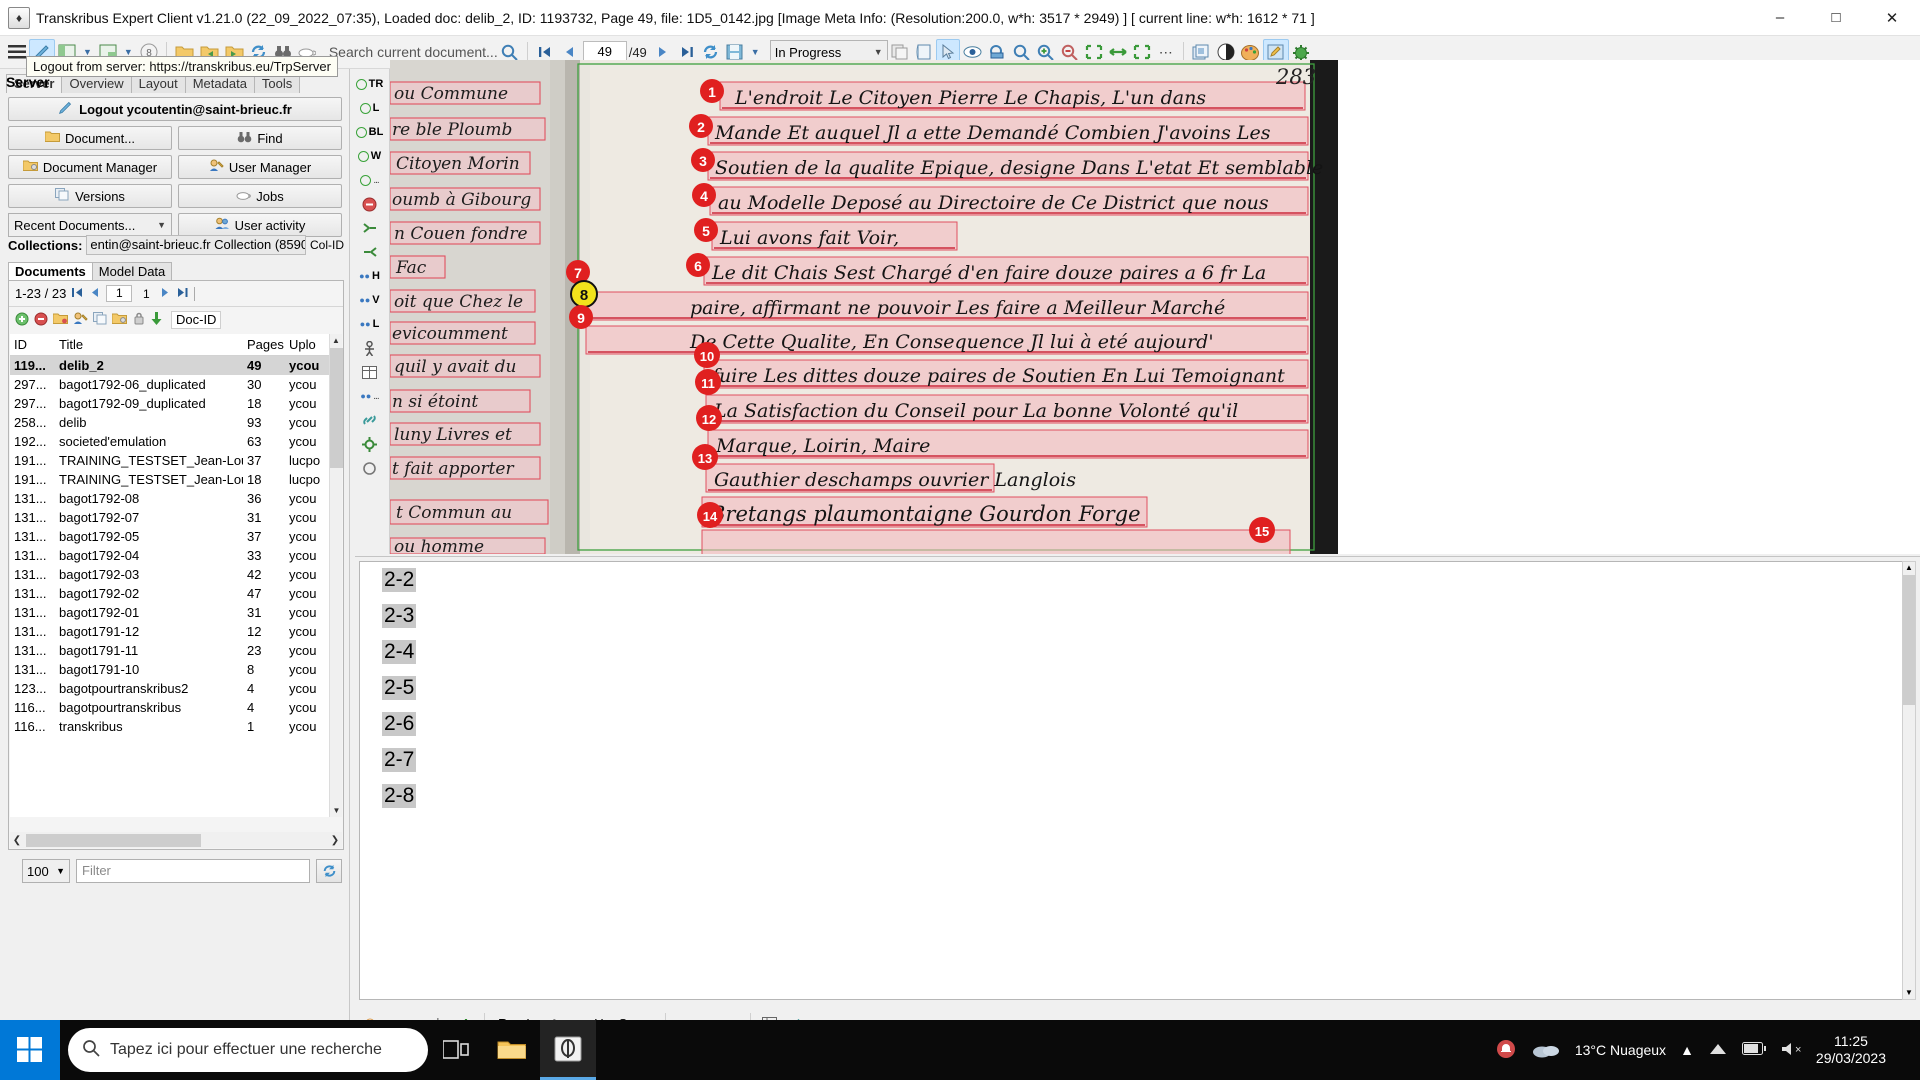 The image size is (1920, 1080). Describe the element at coordinates (370, 84) in the screenshot. I see `tool-text-region: TR` at that location.